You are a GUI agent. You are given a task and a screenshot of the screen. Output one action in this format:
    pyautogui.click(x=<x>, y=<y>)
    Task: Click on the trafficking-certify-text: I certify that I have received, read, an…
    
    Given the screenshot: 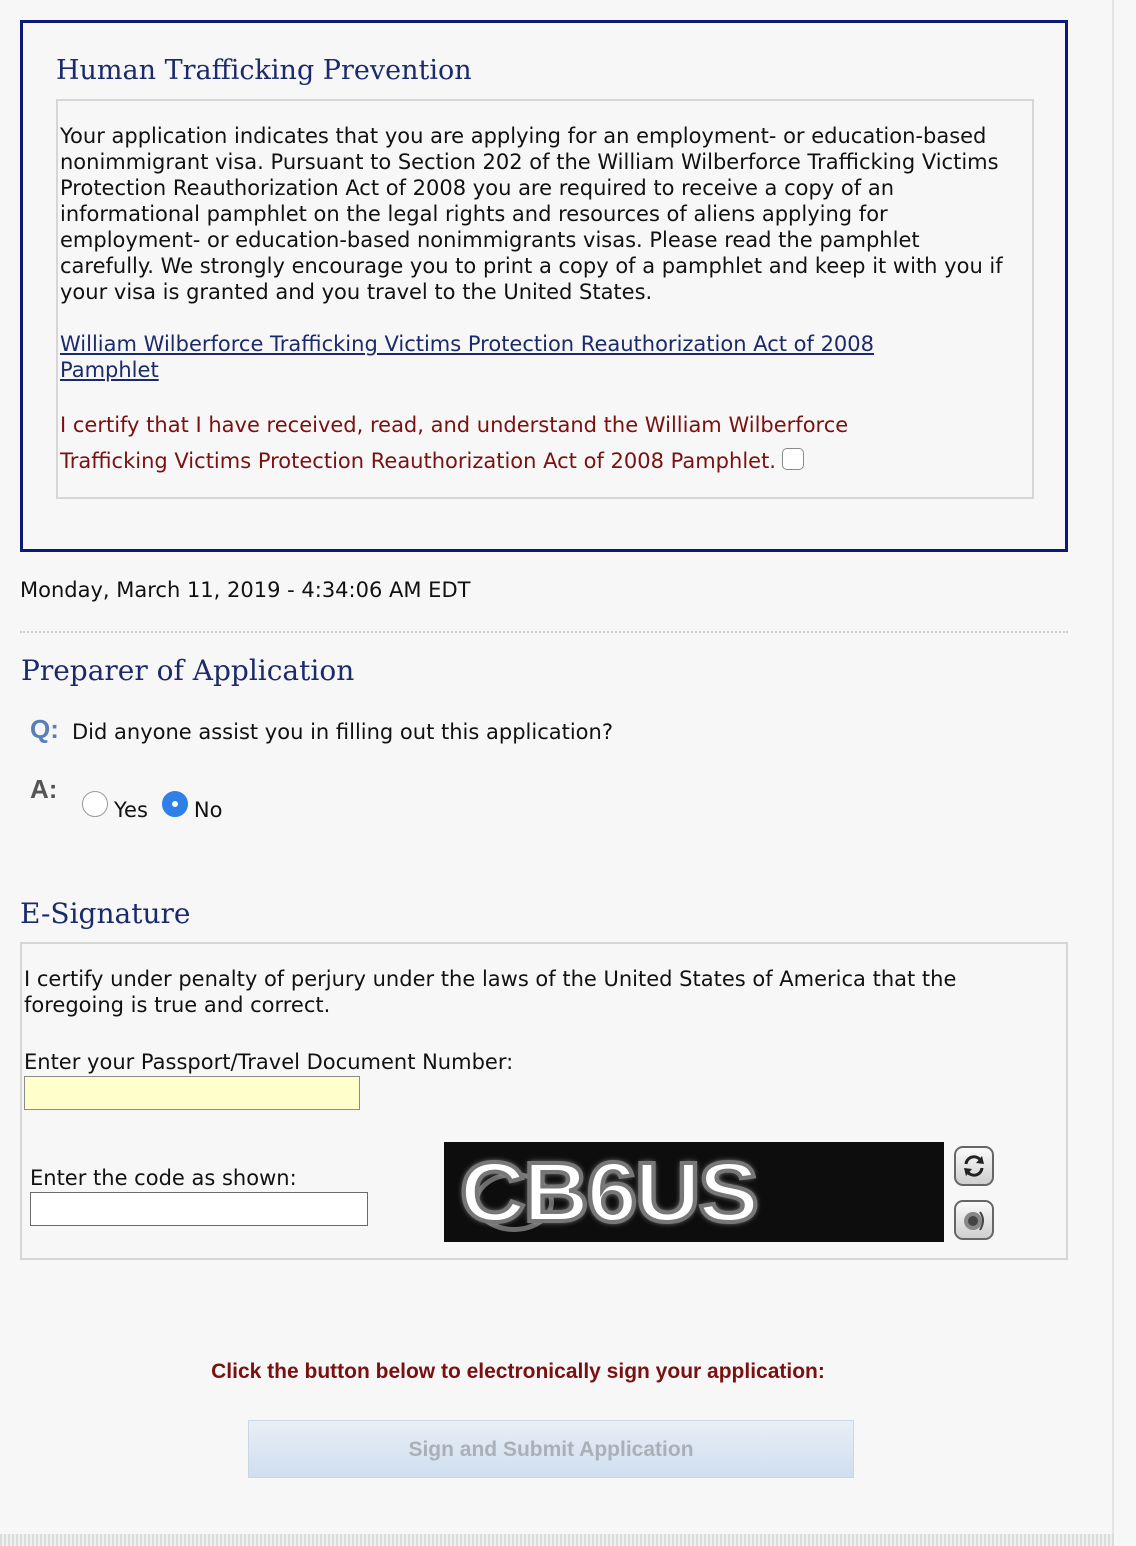 What is the action you would take?
    pyautogui.click(x=454, y=443)
    